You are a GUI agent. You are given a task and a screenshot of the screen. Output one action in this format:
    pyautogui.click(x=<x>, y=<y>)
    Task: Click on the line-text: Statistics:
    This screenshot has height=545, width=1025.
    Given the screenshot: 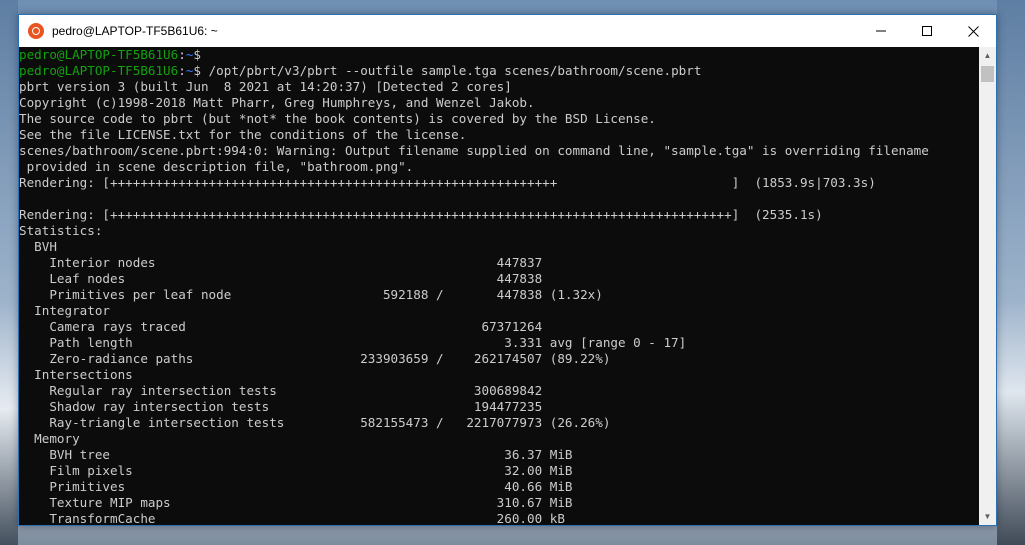 What is the action you would take?
    pyautogui.click(x=61, y=230)
    